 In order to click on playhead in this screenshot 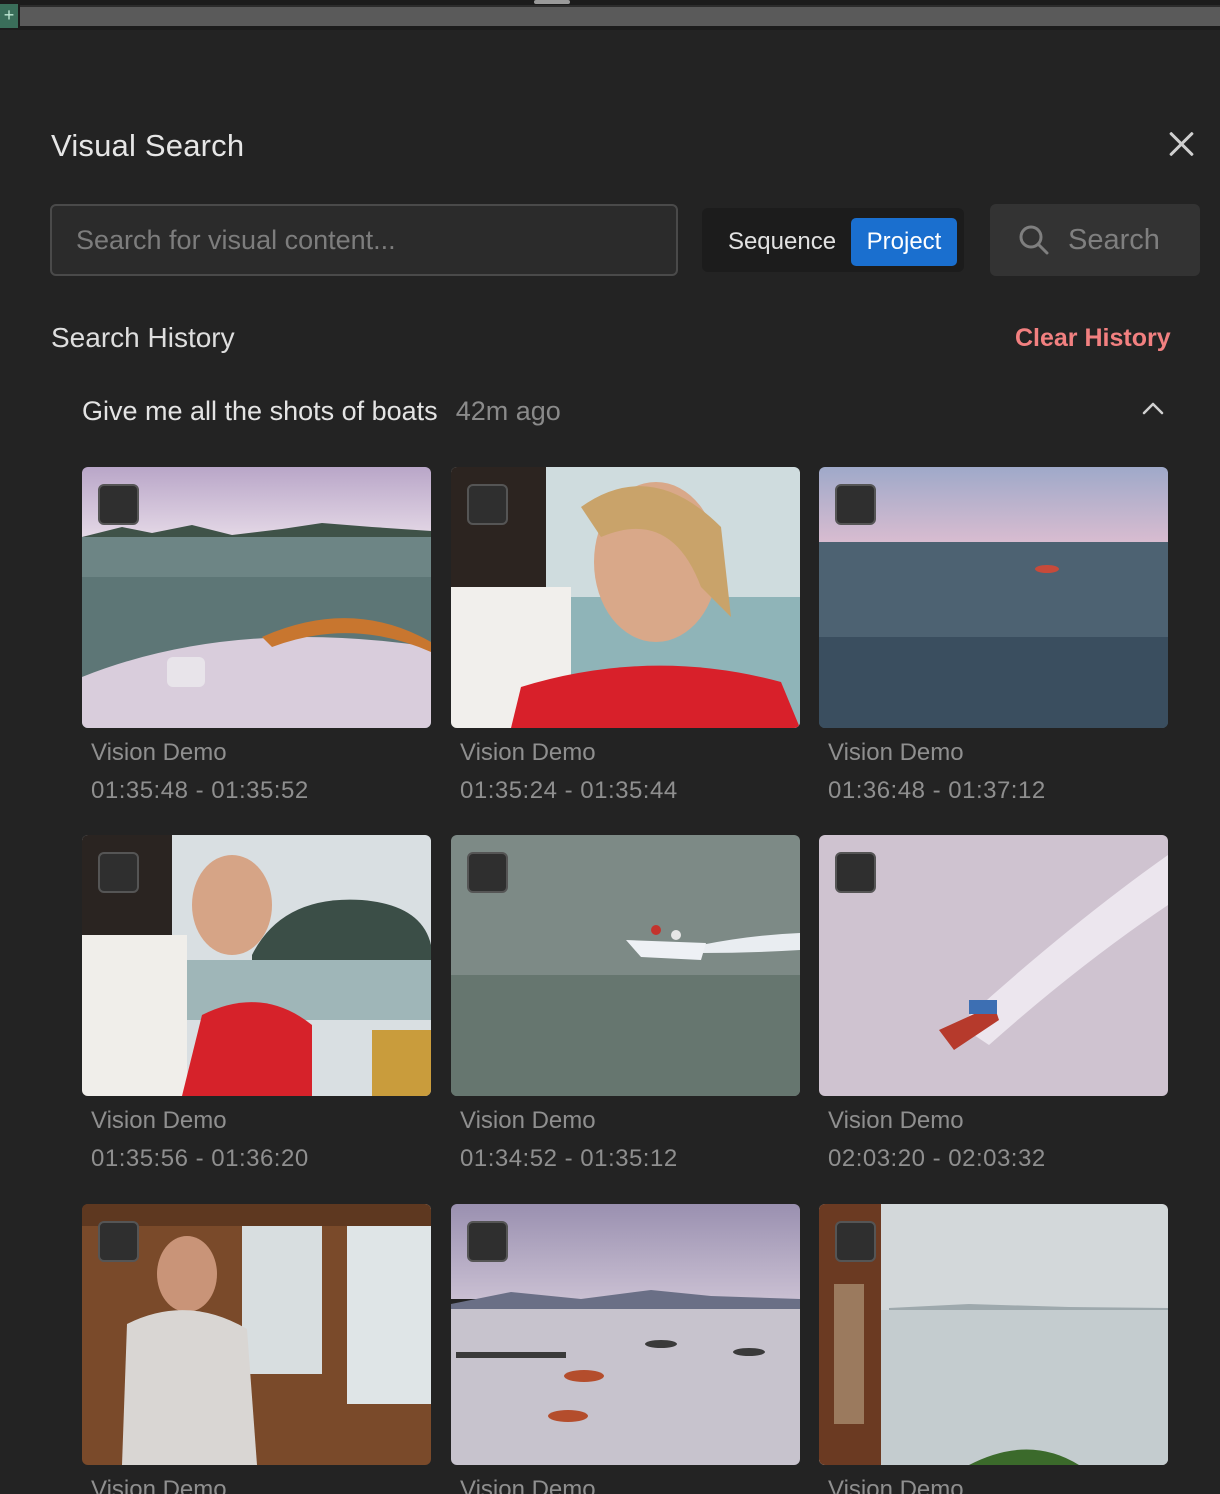, I will do `click(552, 2)`.